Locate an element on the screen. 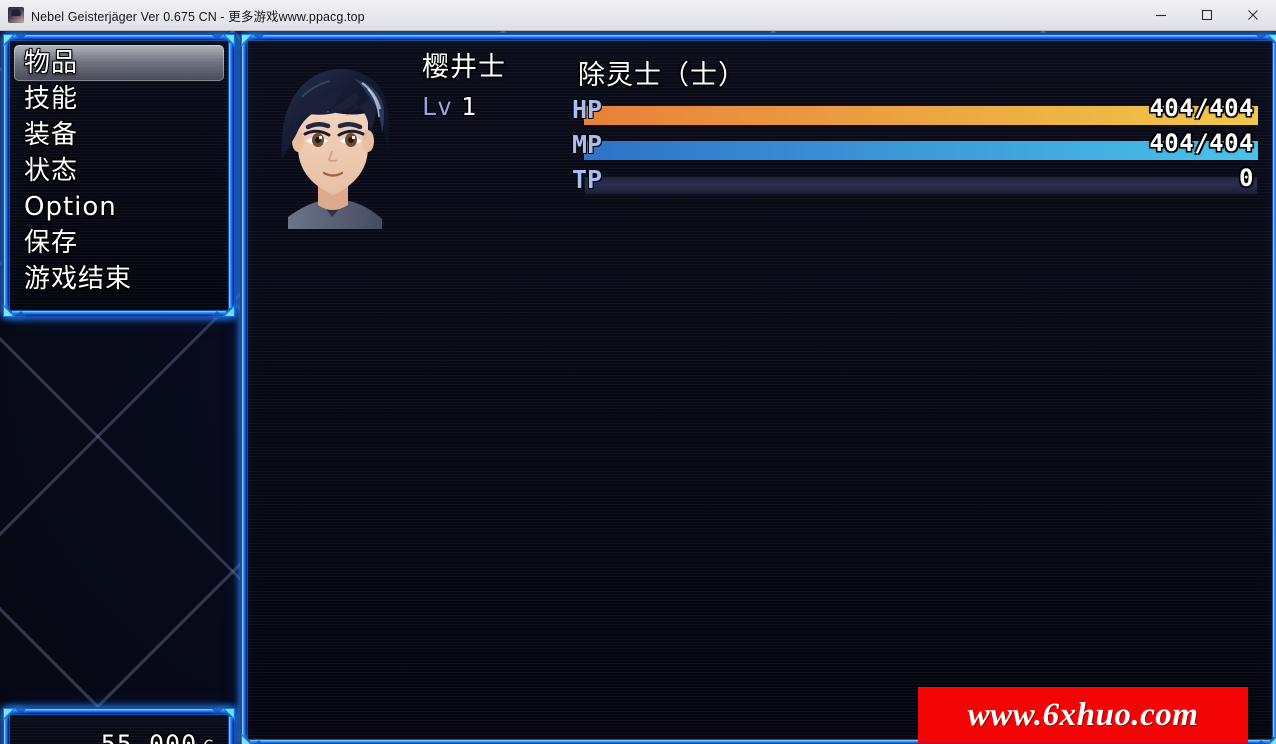 The width and height of the screenshot is (1276, 744). watermark-banner: www.6xhuo.com is located at coordinates (1083, 715).